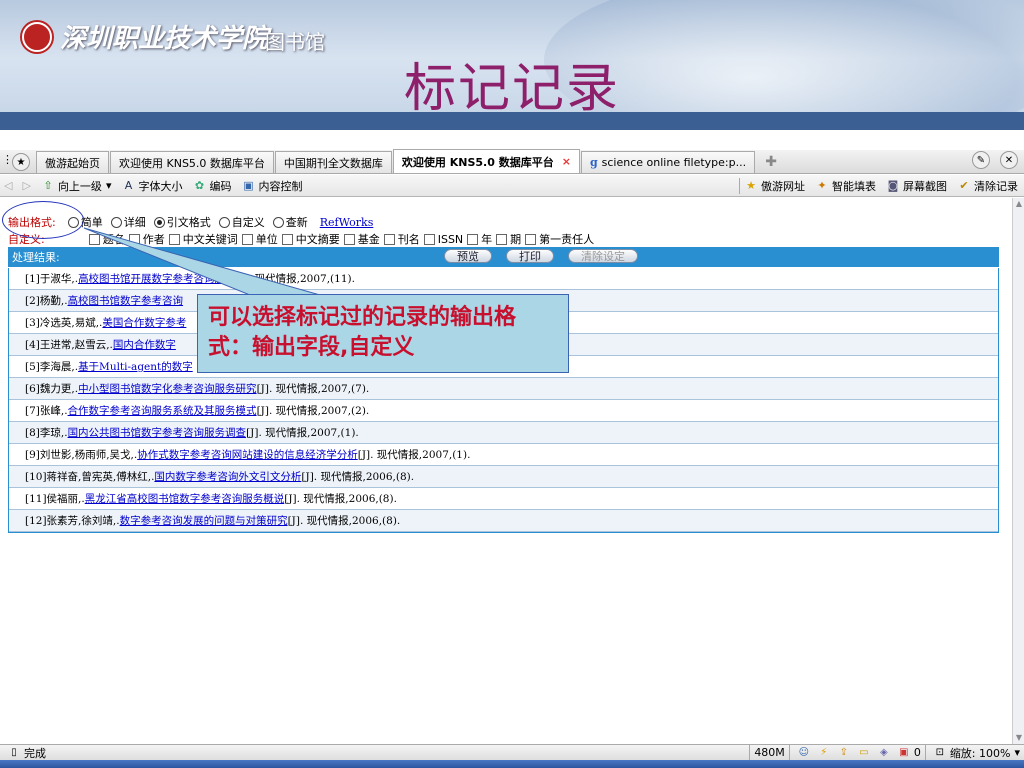  I want to click on record-title-link: 合作数字参考咨询服务系统及其服务模式, so click(162, 410).